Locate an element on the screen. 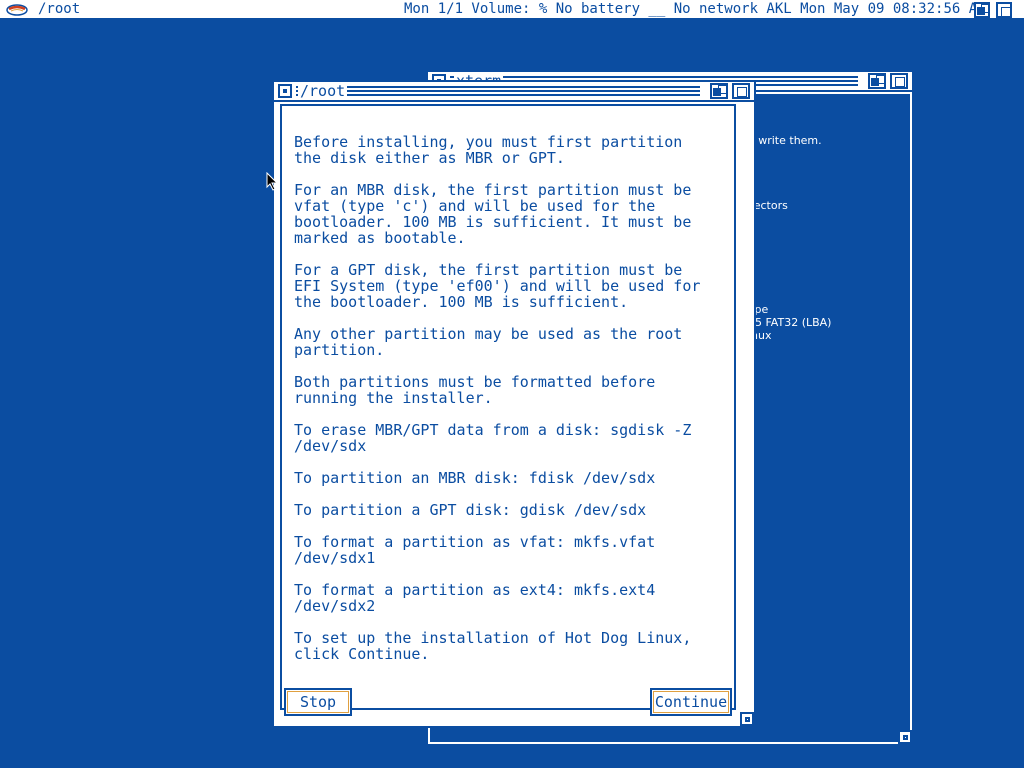 The height and width of the screenshot is (768, 1024). xterm-line: 85 FAT32 (LBA) is located at coordinates (790, 322).